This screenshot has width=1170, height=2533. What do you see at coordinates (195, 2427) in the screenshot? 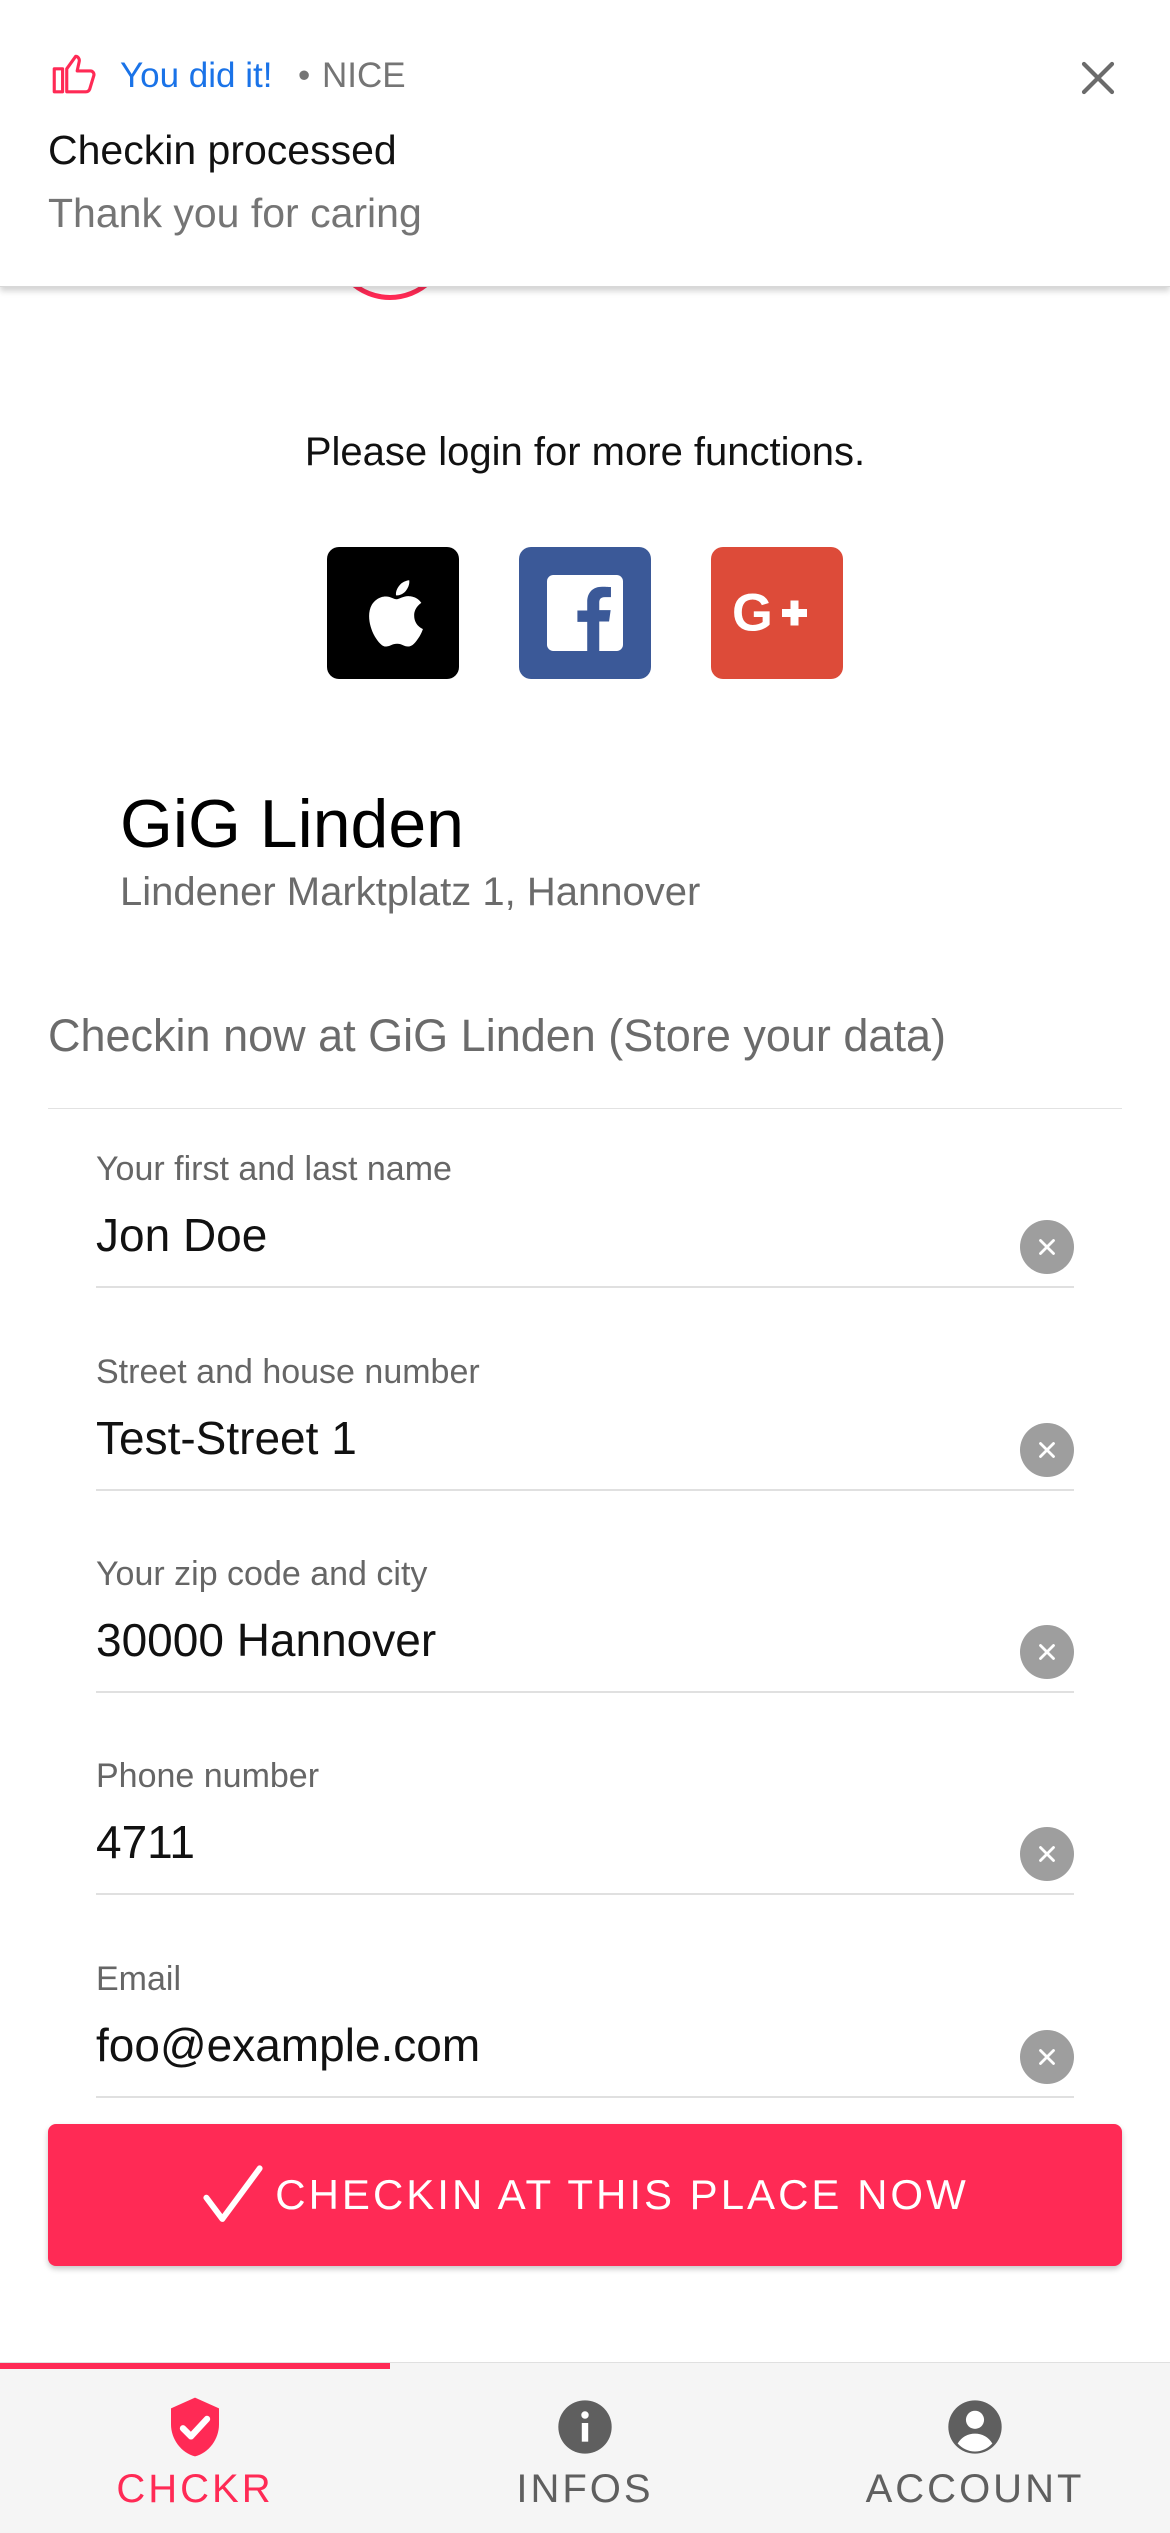
I see `shield-check-icon` at bounding box center [195, 2427].